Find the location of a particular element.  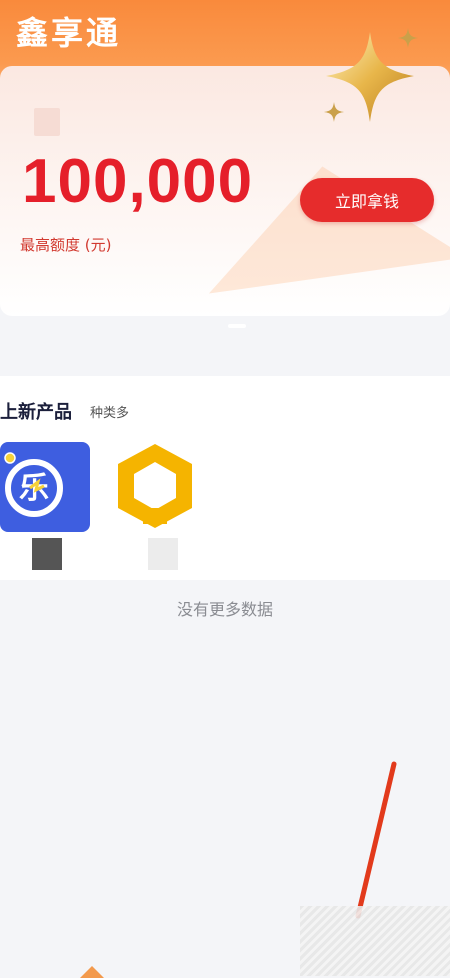

star-icon is located at coordinates (371, 75).